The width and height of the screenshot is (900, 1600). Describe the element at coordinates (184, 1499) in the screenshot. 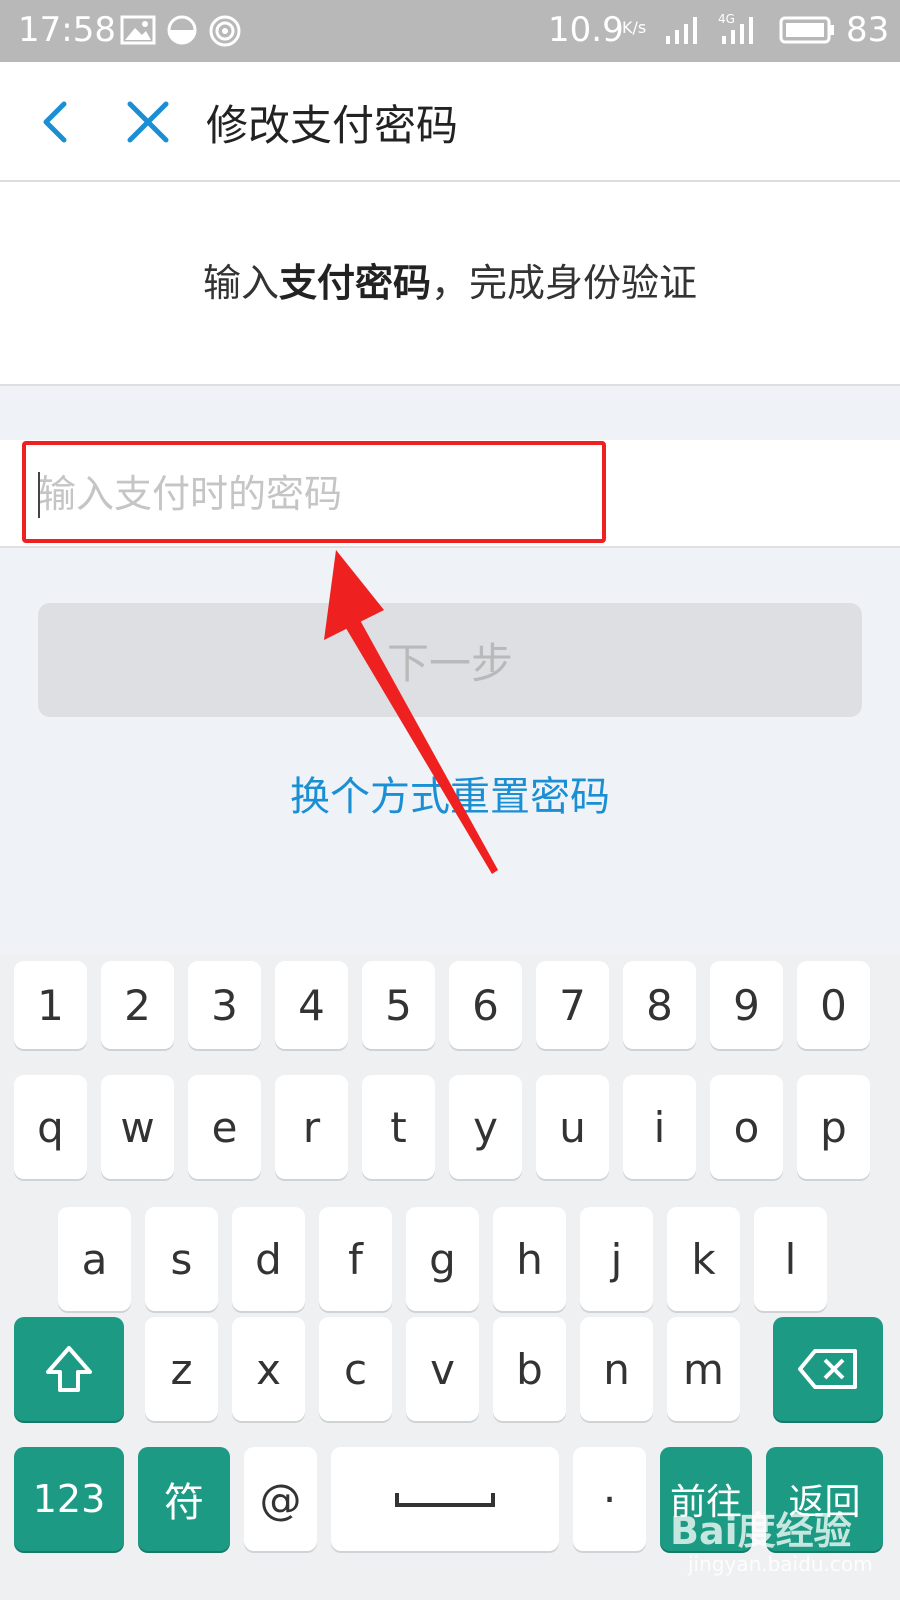

I see `symbols-mode-key: 符` at that location.